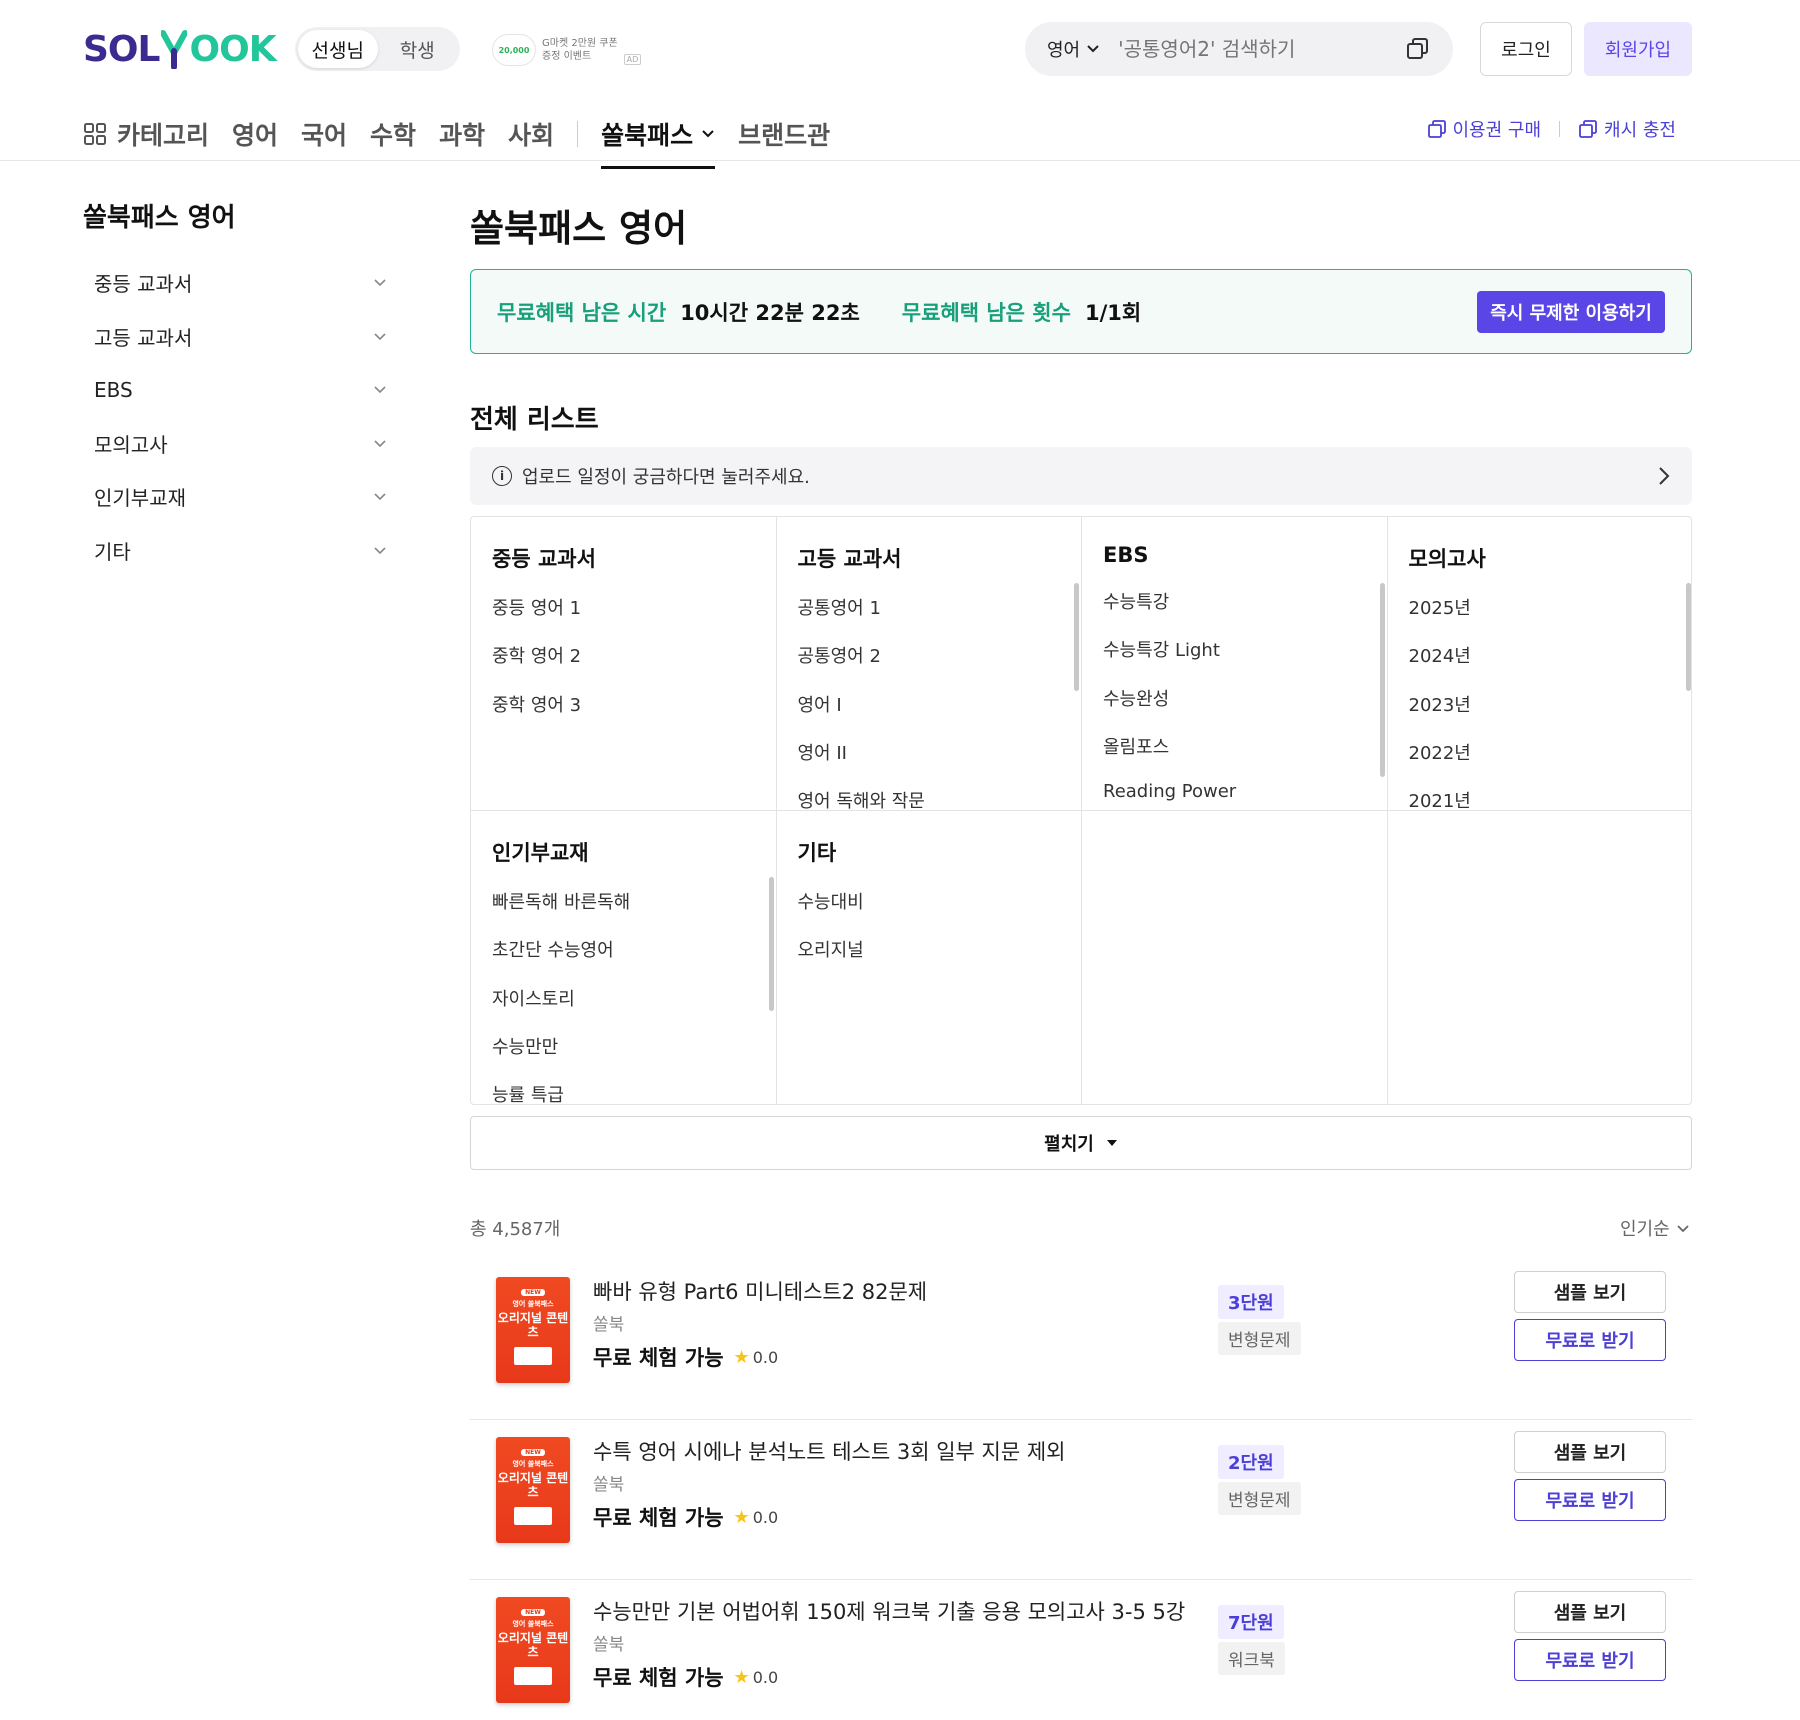  What do you see at coordinates (929, 715) in the screenshot?
I see `grid-link: 영어 I` at bounding box center [929, 715].